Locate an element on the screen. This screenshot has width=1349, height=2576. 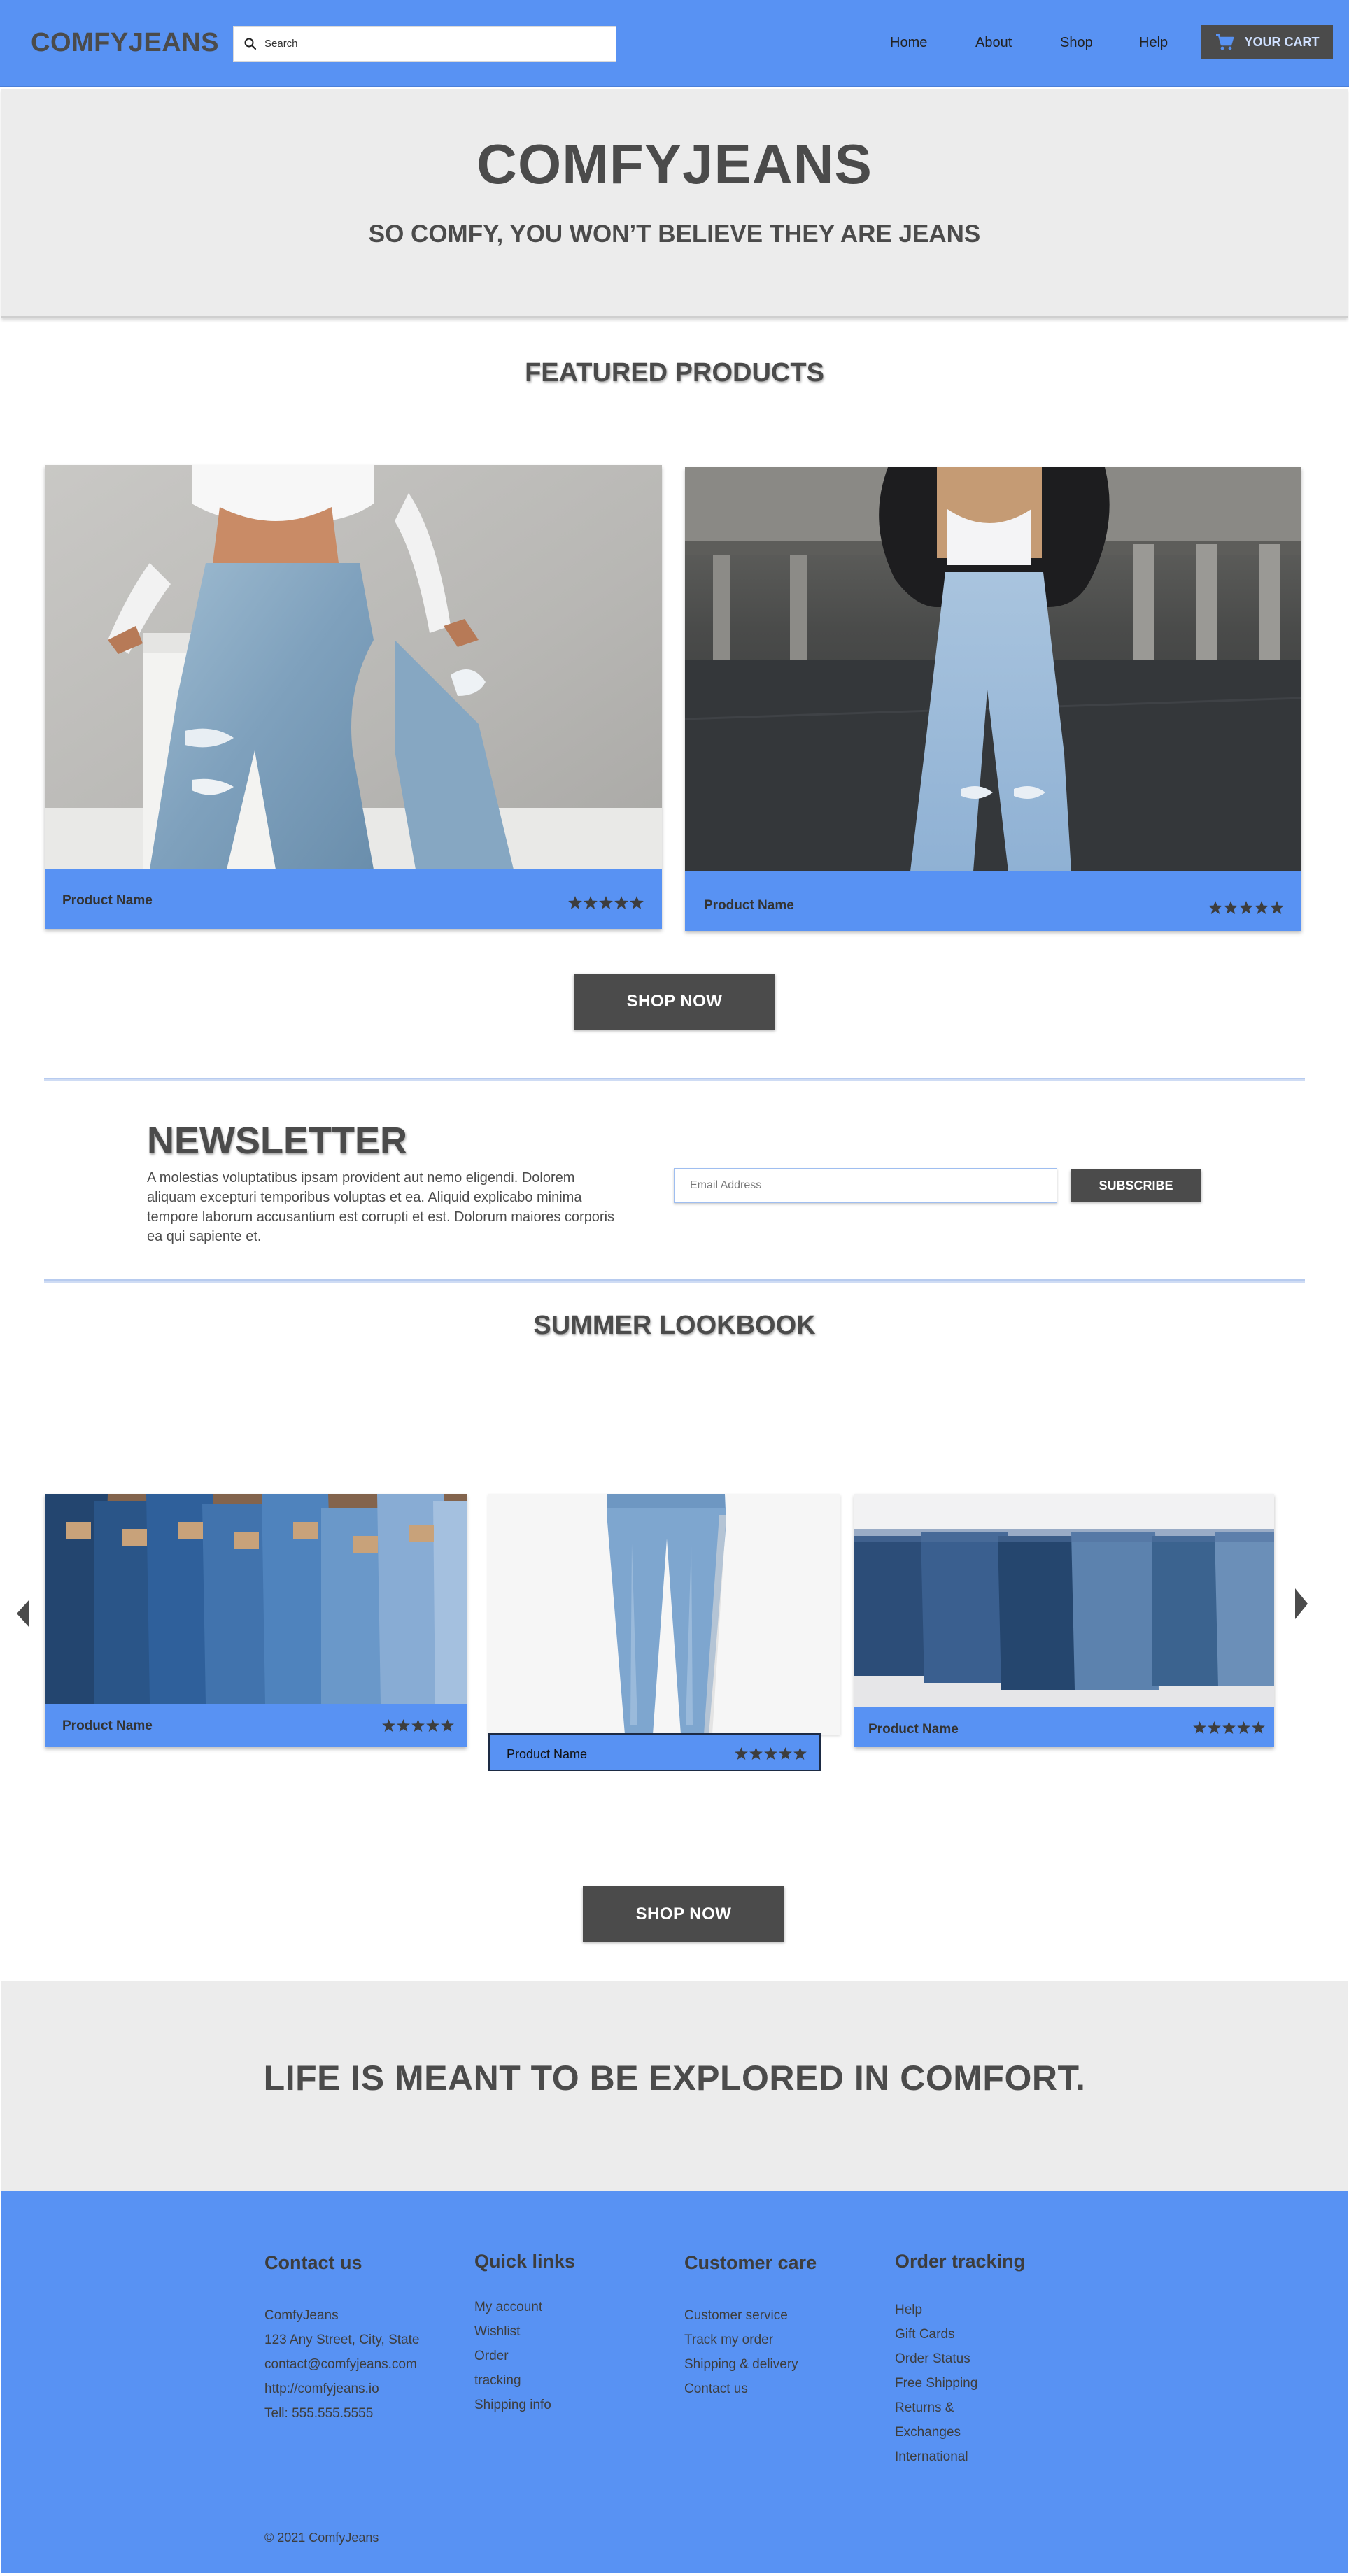
search-icon is located at coordinates (250, 44).